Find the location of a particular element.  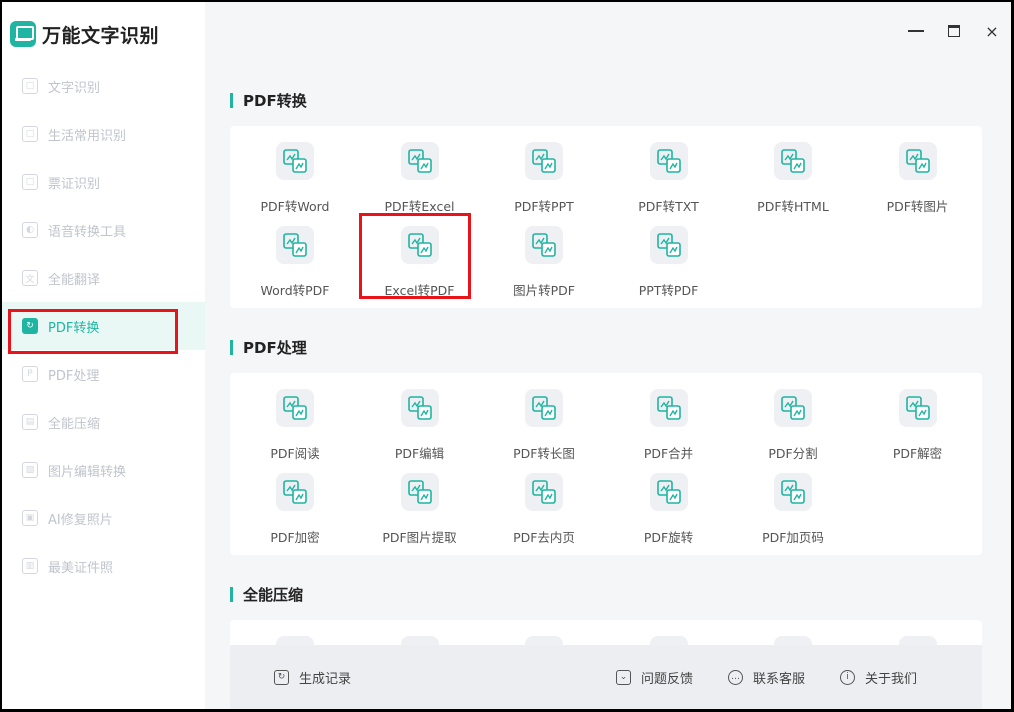

tool-button: PDF合并 is located at coordinates (669, 427).